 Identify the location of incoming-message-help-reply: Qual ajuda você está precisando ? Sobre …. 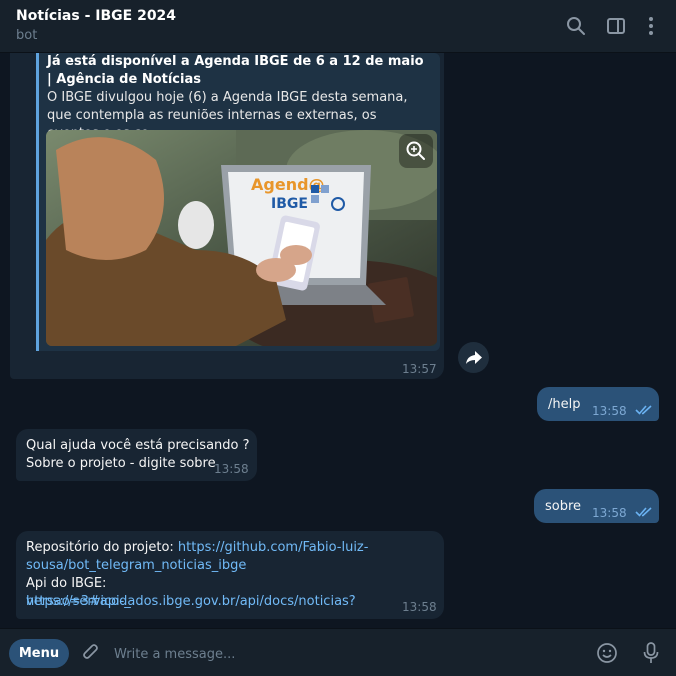
(136, 455).